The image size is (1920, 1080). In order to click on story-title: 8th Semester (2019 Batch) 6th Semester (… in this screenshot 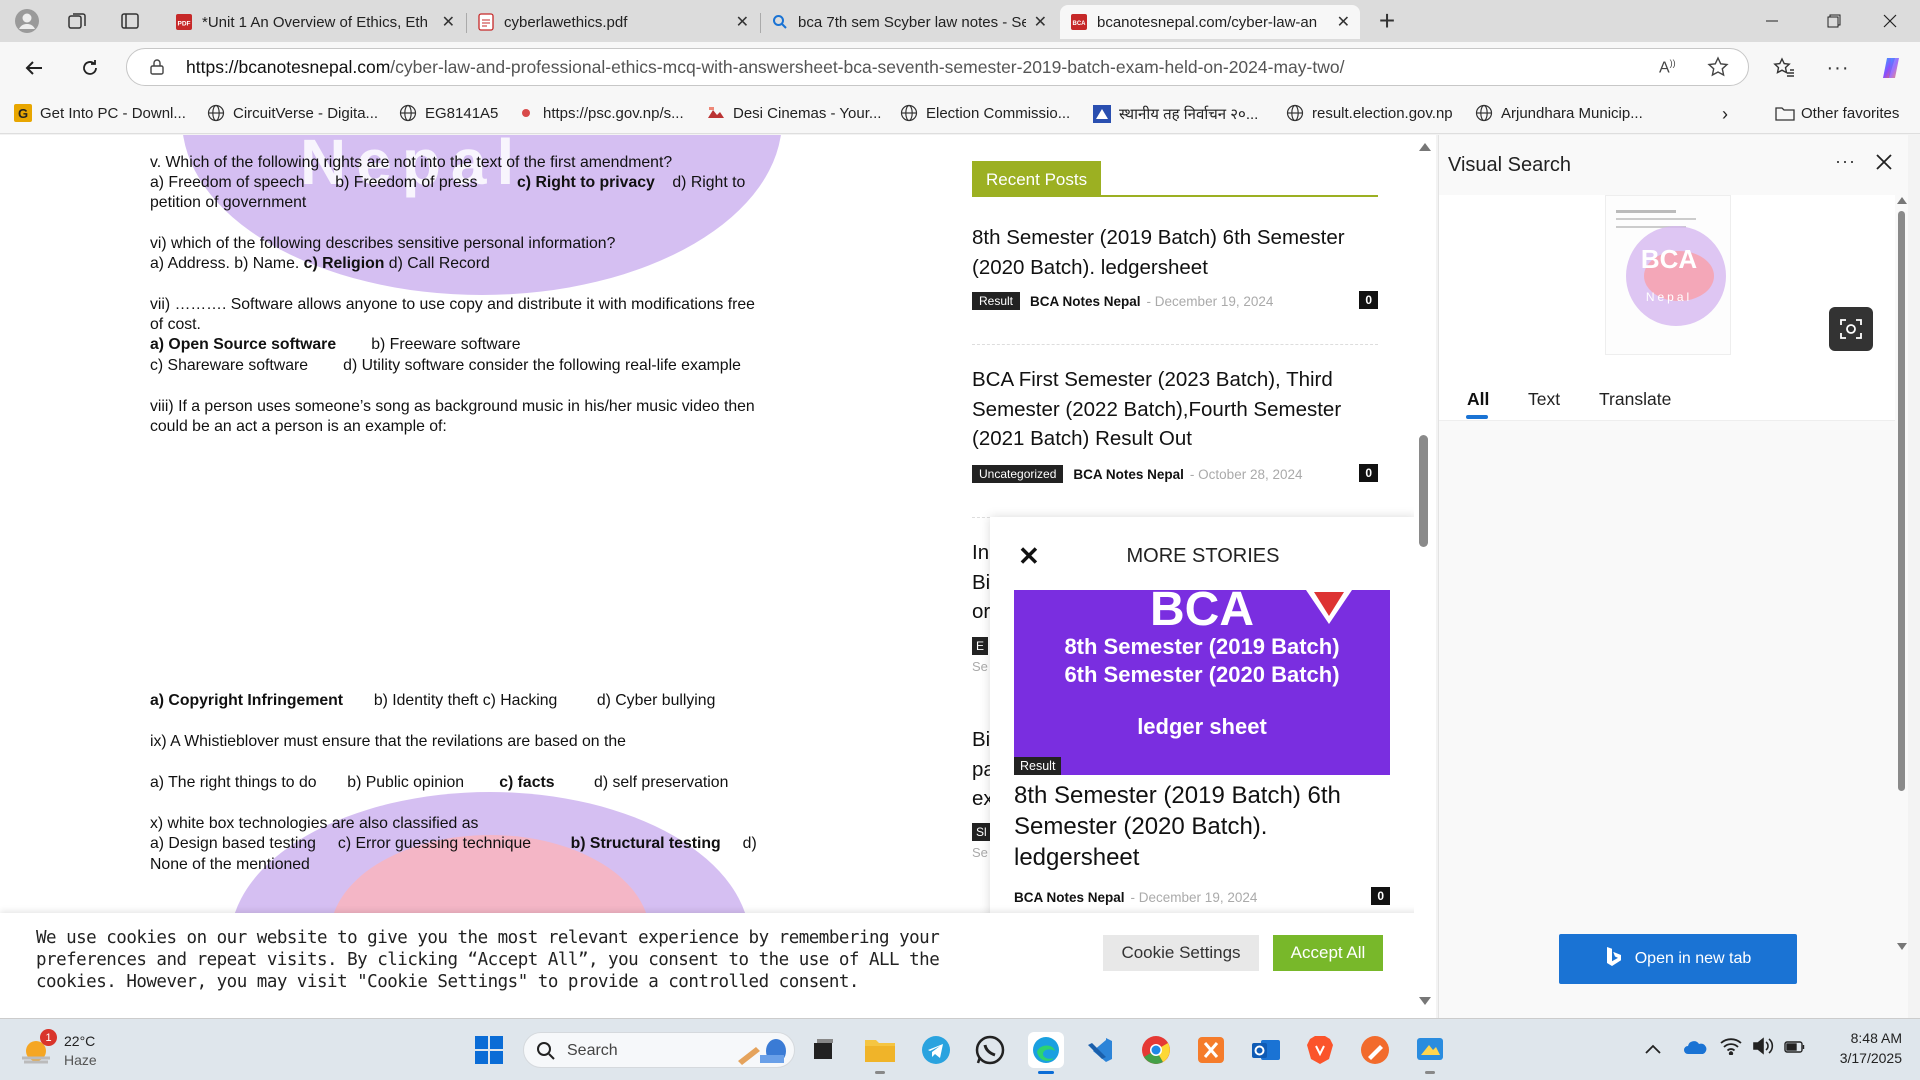, I will do `click(1204, 826)`.